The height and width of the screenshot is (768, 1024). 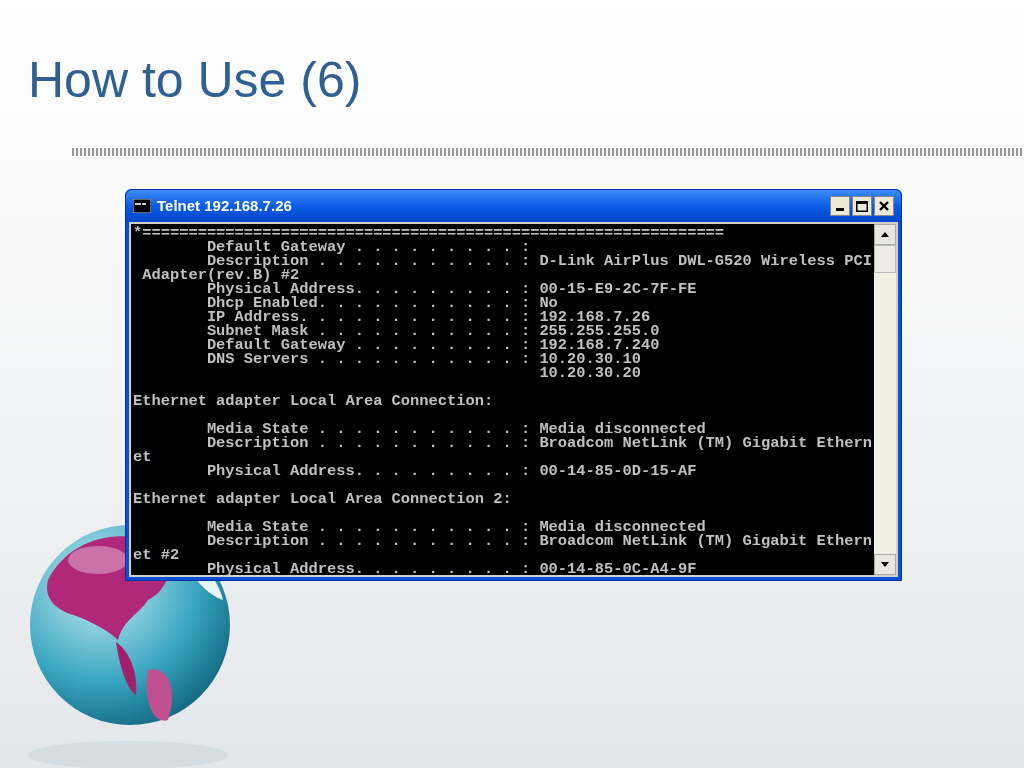 I want to click on close-icon, so click(x=884, y=206).